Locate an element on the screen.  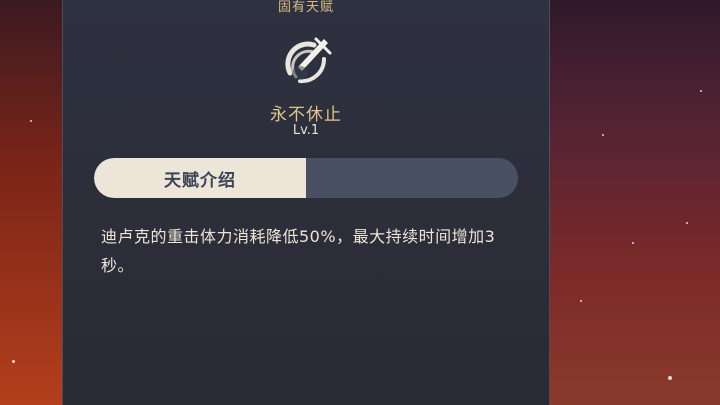
tab-secondary is located at coordinates (412, 178).